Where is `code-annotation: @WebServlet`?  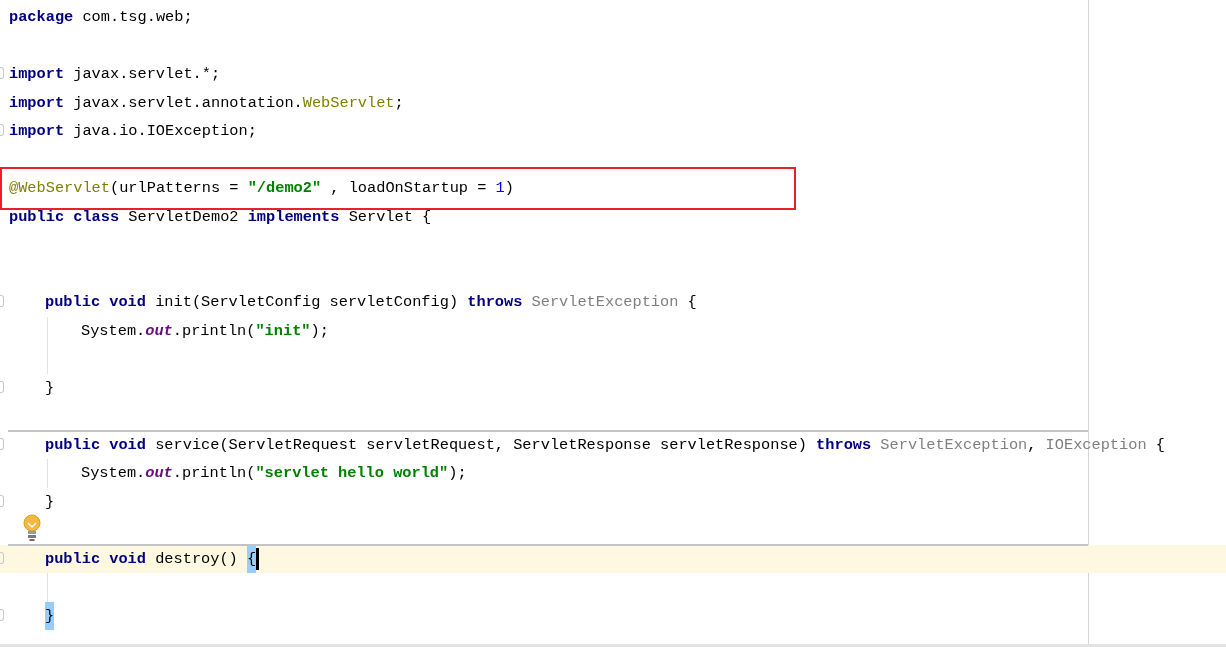
code-annotation: @WebServlet is located at coordinates (59, 188).